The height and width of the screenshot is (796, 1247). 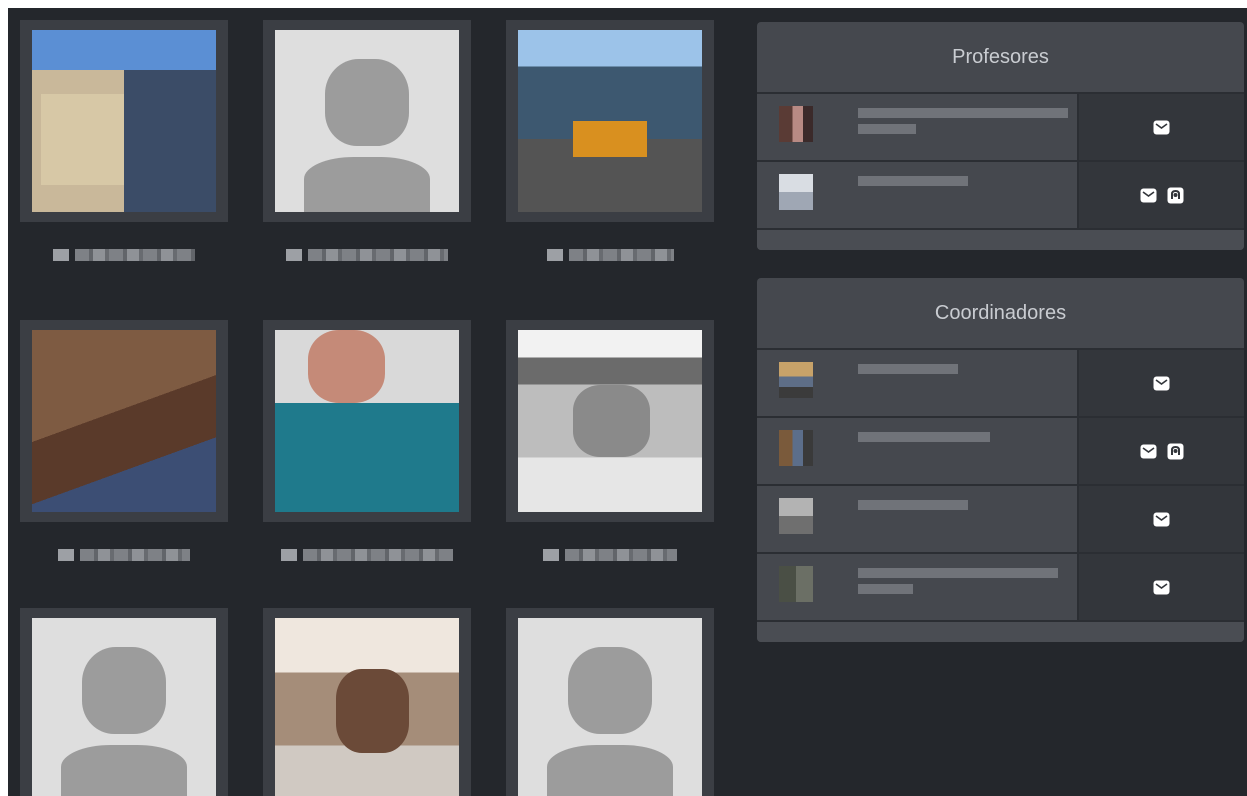 I want to click on panel-title: Profesores, so click(x=1000, y=58).